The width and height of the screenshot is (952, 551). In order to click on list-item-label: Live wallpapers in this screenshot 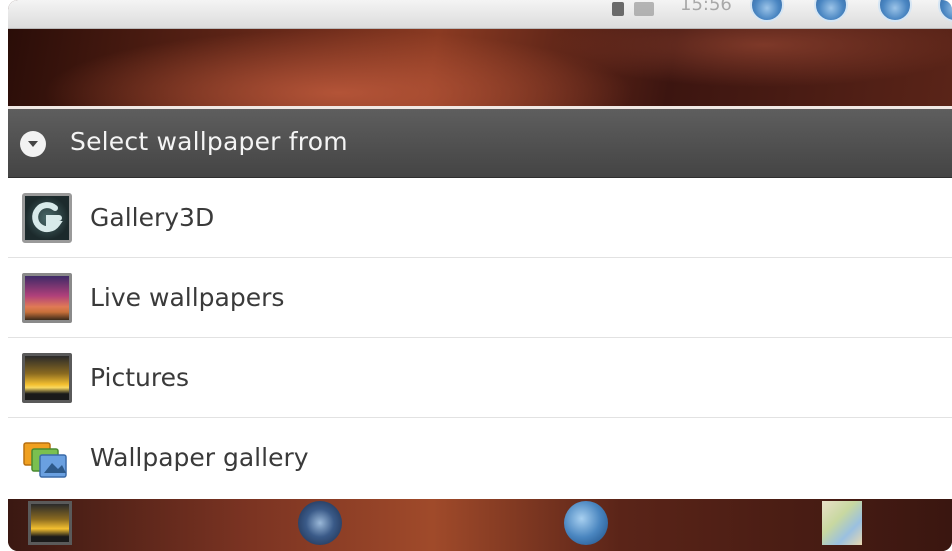, I will do `click(187, 297)`.